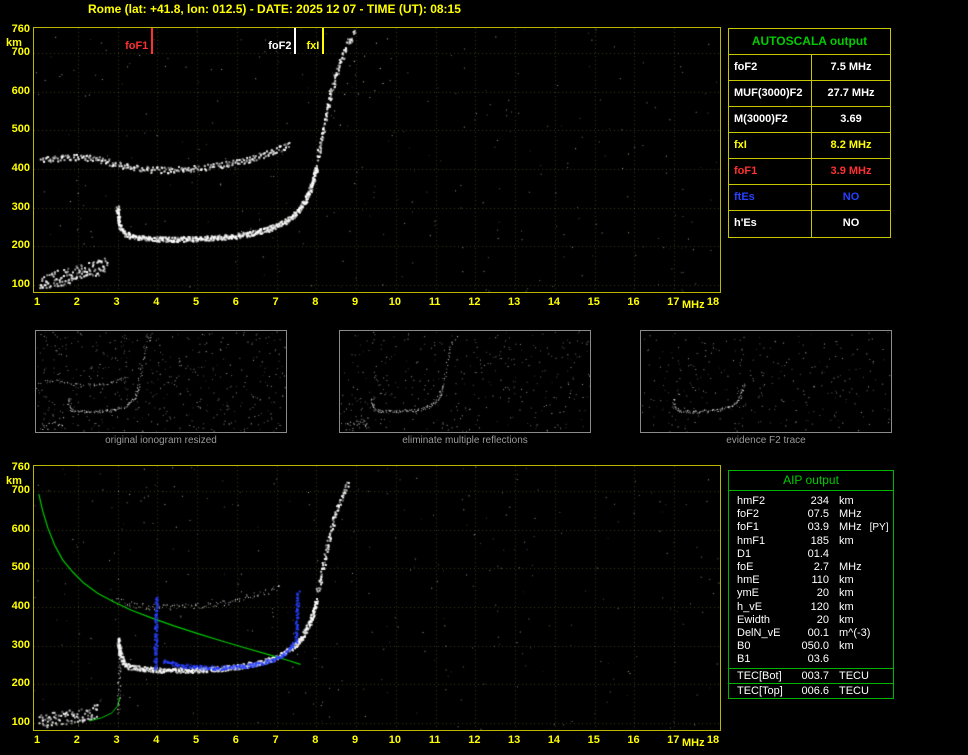 Image resolution: width=968 pixels, height=755 pixels. I want to click on aip-tec-value: 006.6, so click(815, 691).